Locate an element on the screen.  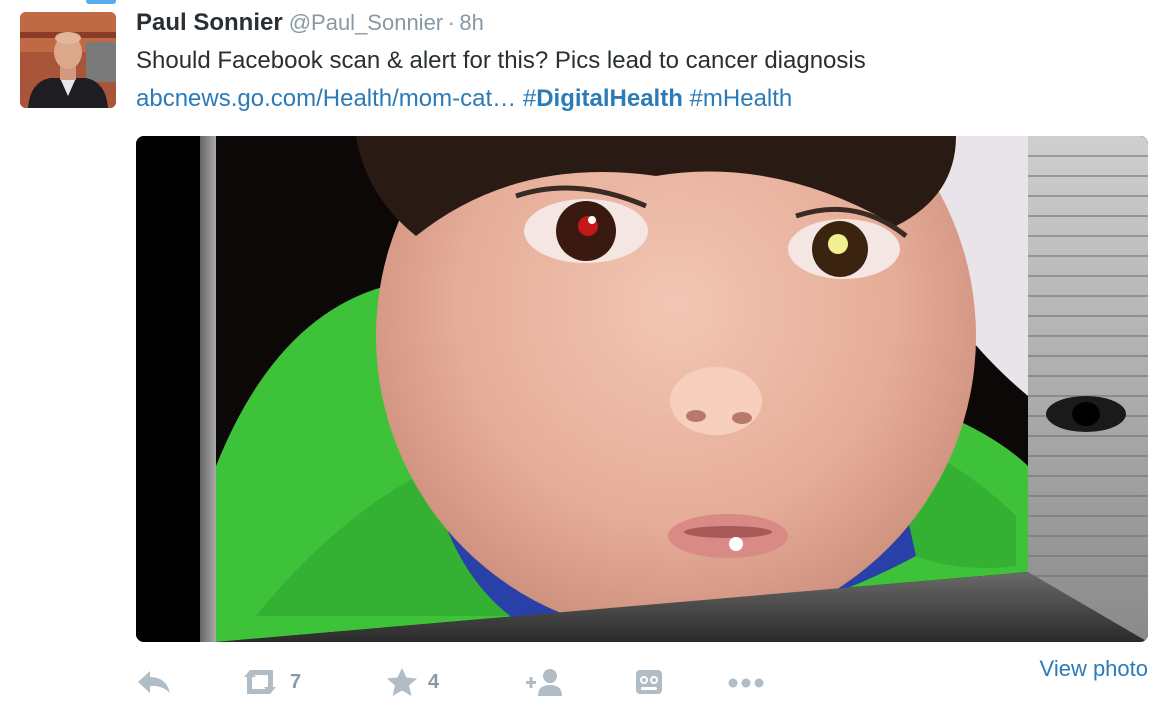
media-viewer-icon is located at coordinates (649, 682).